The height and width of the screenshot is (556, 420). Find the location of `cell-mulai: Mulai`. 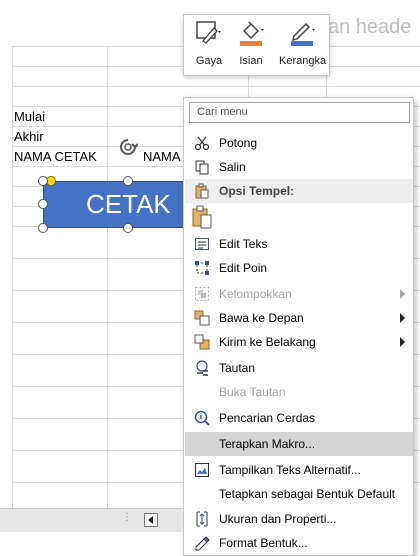

cell-mulai: Mulai is located at coordinates (29, 116).